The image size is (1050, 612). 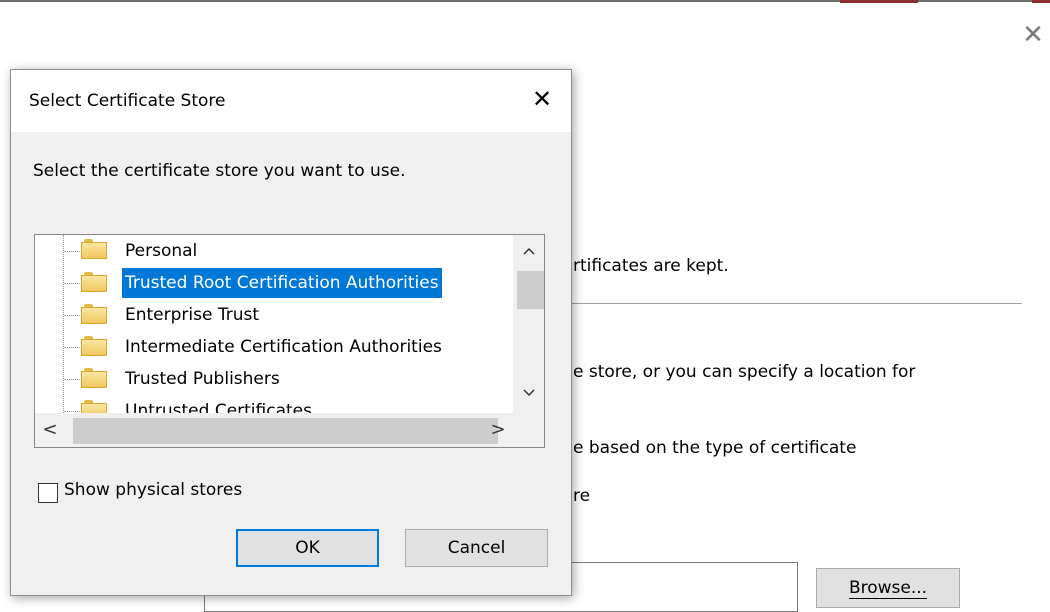 I want to click on vertical-scrollbar, so click(x=528, y=324).